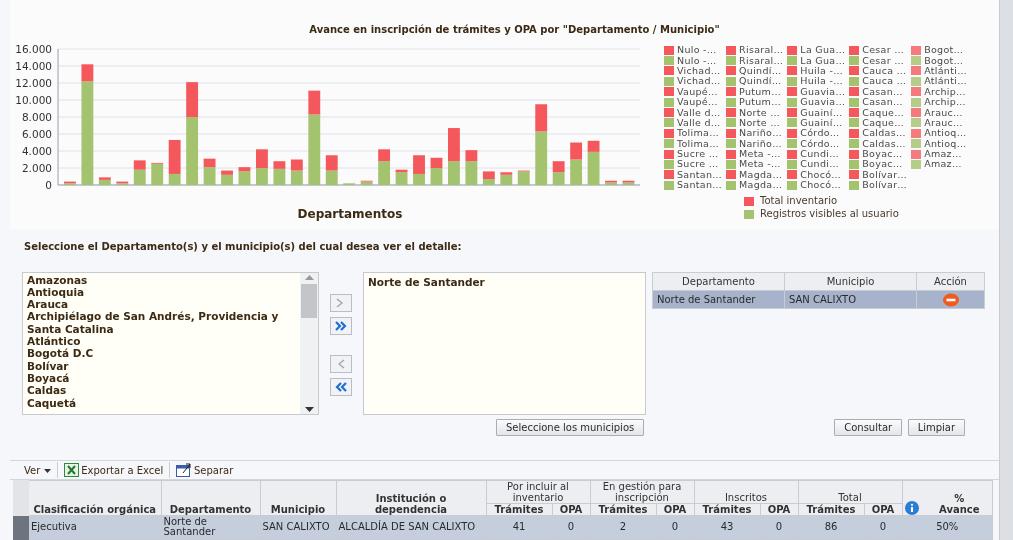  I want to click on list-item: Caldas, so click(161, 390).